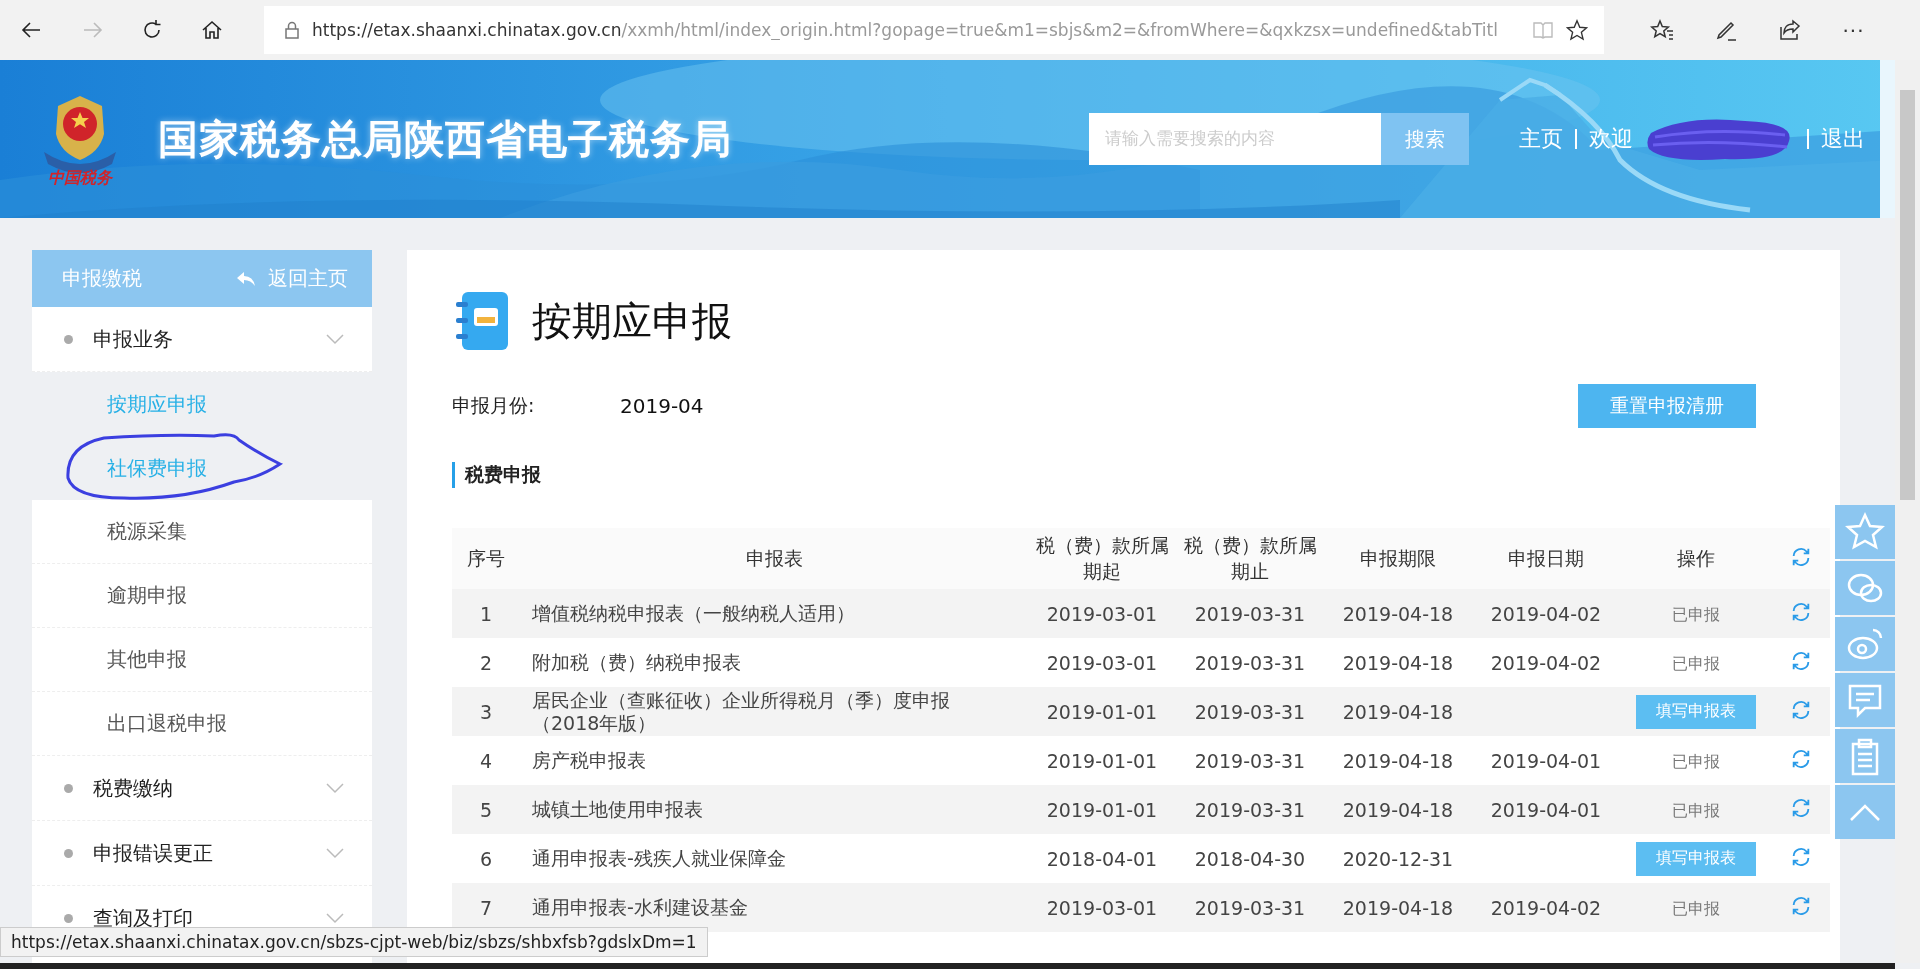 Image resolution: width=1920 pixels, height=969 pixels. Describe the element at coordinates (80, 178) in the screenshot. I see `logo-caption: 中国税务` at that location.